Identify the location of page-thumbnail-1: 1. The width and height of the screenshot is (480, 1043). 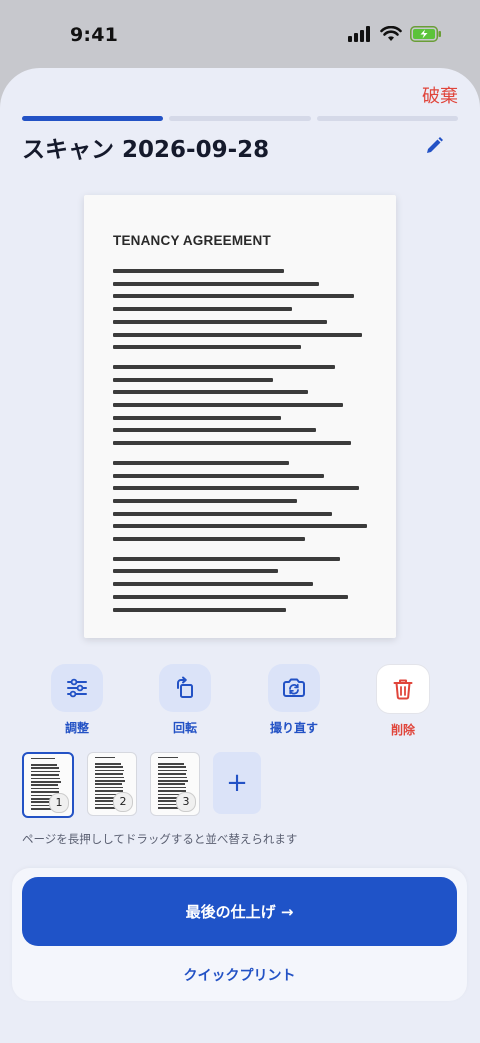
(48, 785).